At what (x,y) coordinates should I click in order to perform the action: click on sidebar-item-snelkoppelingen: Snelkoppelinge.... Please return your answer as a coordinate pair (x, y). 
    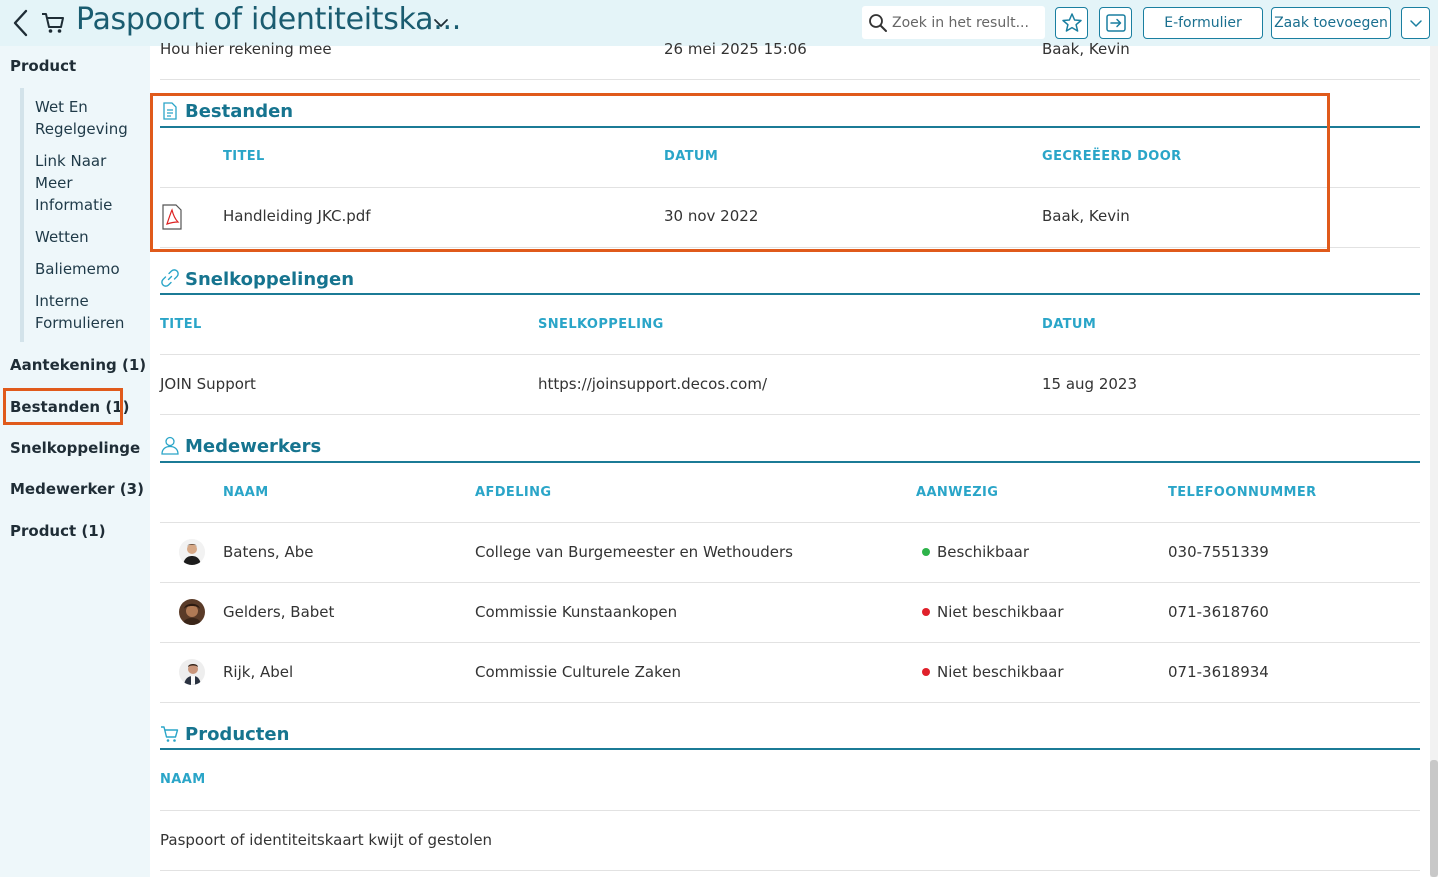
    Looking at the image, I should click on (75, 448).